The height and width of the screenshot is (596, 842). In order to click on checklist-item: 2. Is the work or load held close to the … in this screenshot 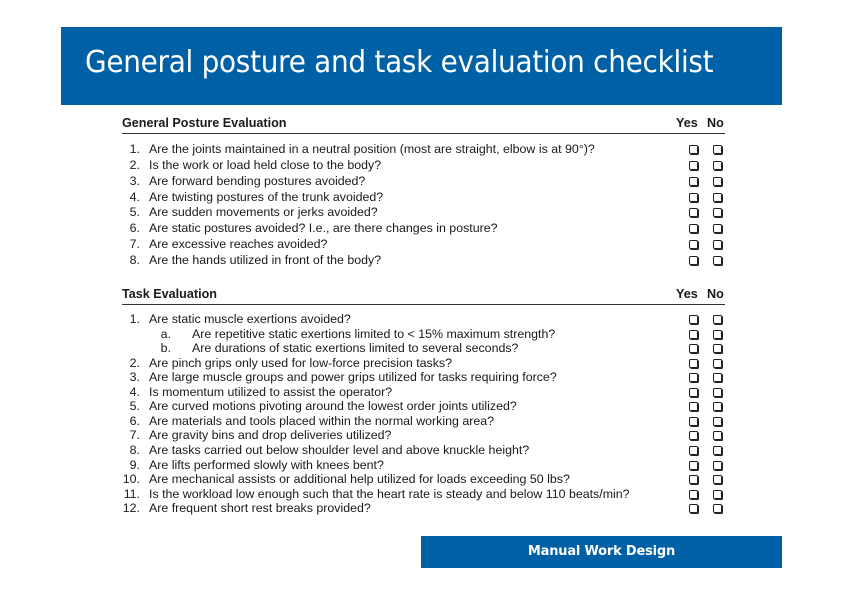, I will do `click(425, 165)`.